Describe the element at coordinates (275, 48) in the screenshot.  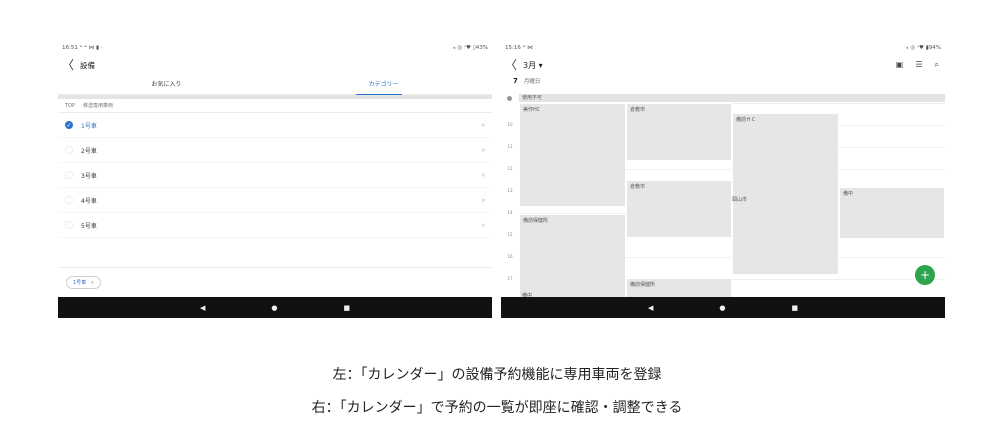
I see `status-bar: 16:51 ʷ ʷ ⋈ ▮ · ⁎ ◎ ᐩ♥ ▯43%` at that location.